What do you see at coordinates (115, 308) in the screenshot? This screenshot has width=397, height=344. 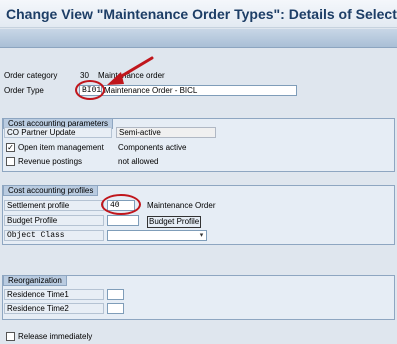 I see `residence-time2-field` at bounding box center [115, 308].